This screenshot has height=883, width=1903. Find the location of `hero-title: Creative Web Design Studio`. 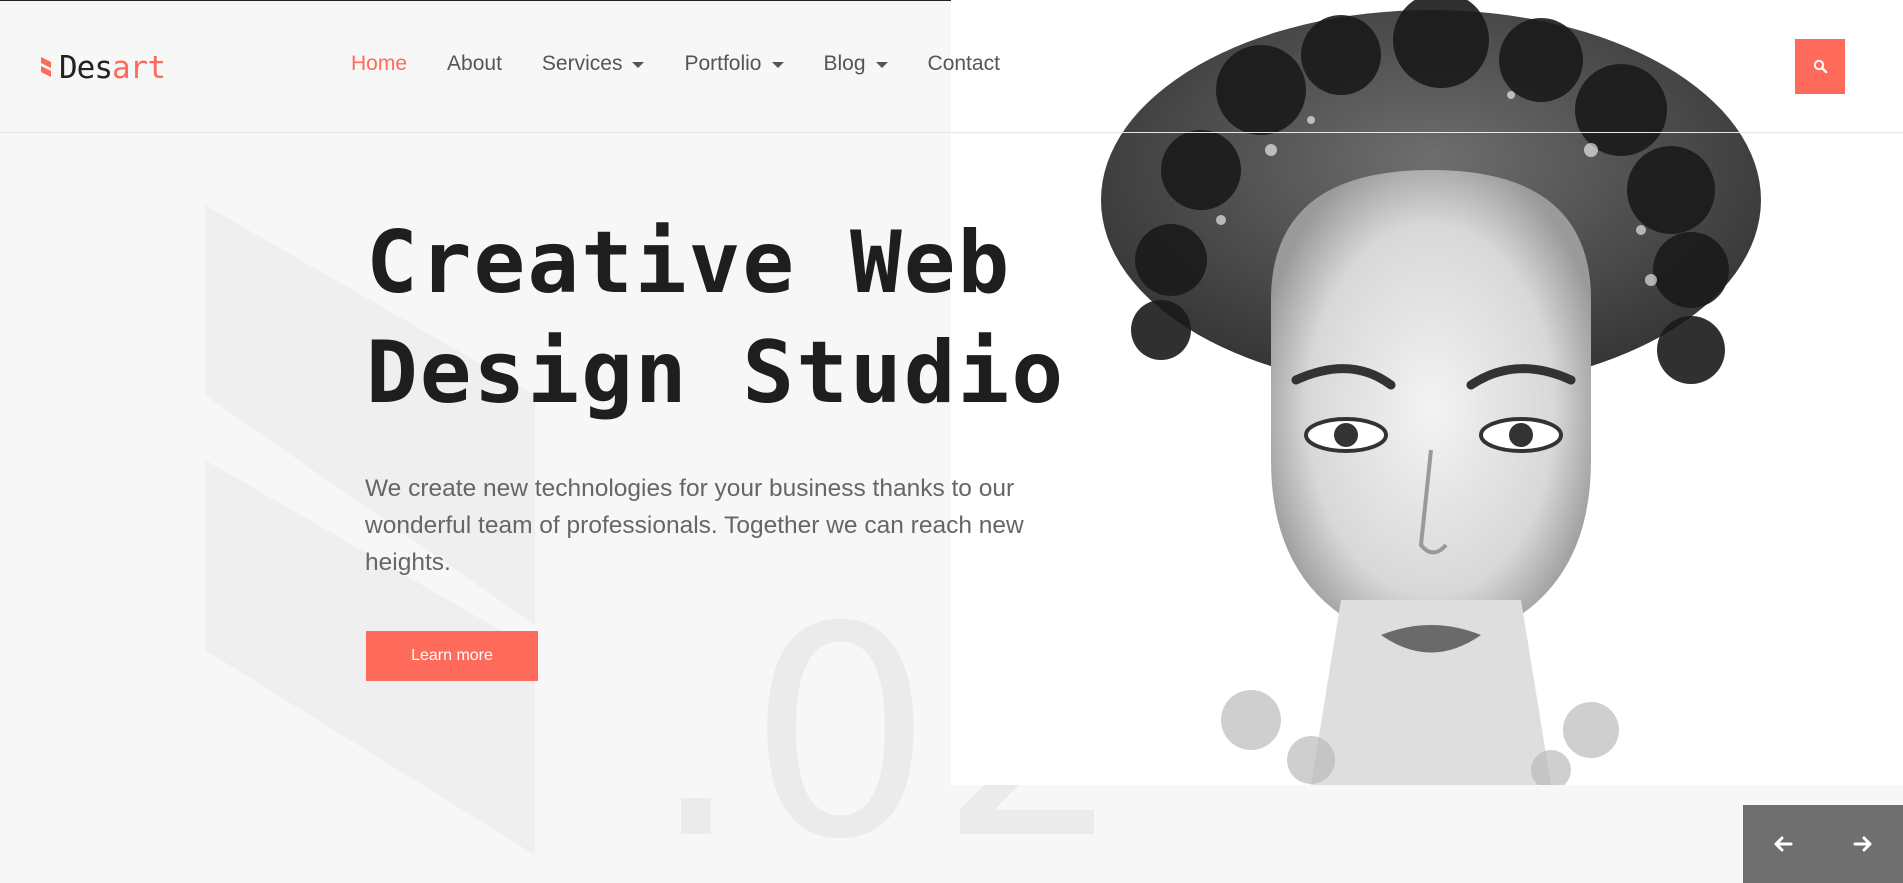

hero-title: Creative Web Design Studio is located at coordinates (715, 318).